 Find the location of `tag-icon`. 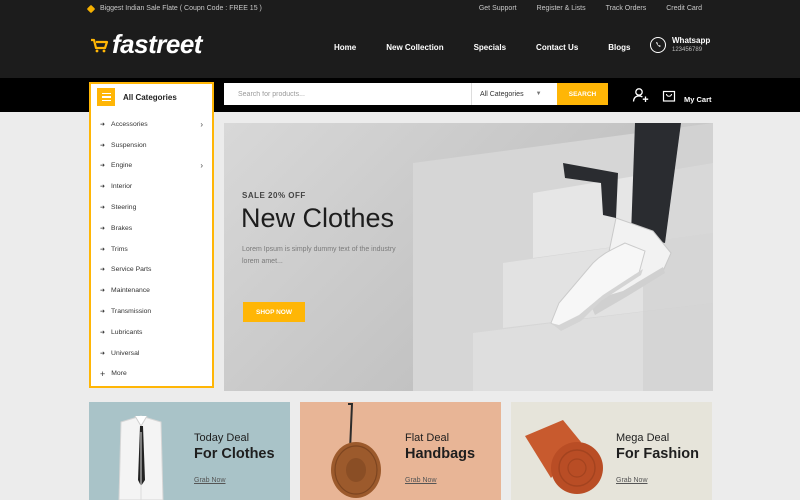

tag-icon is located at coordinates (91, 8).